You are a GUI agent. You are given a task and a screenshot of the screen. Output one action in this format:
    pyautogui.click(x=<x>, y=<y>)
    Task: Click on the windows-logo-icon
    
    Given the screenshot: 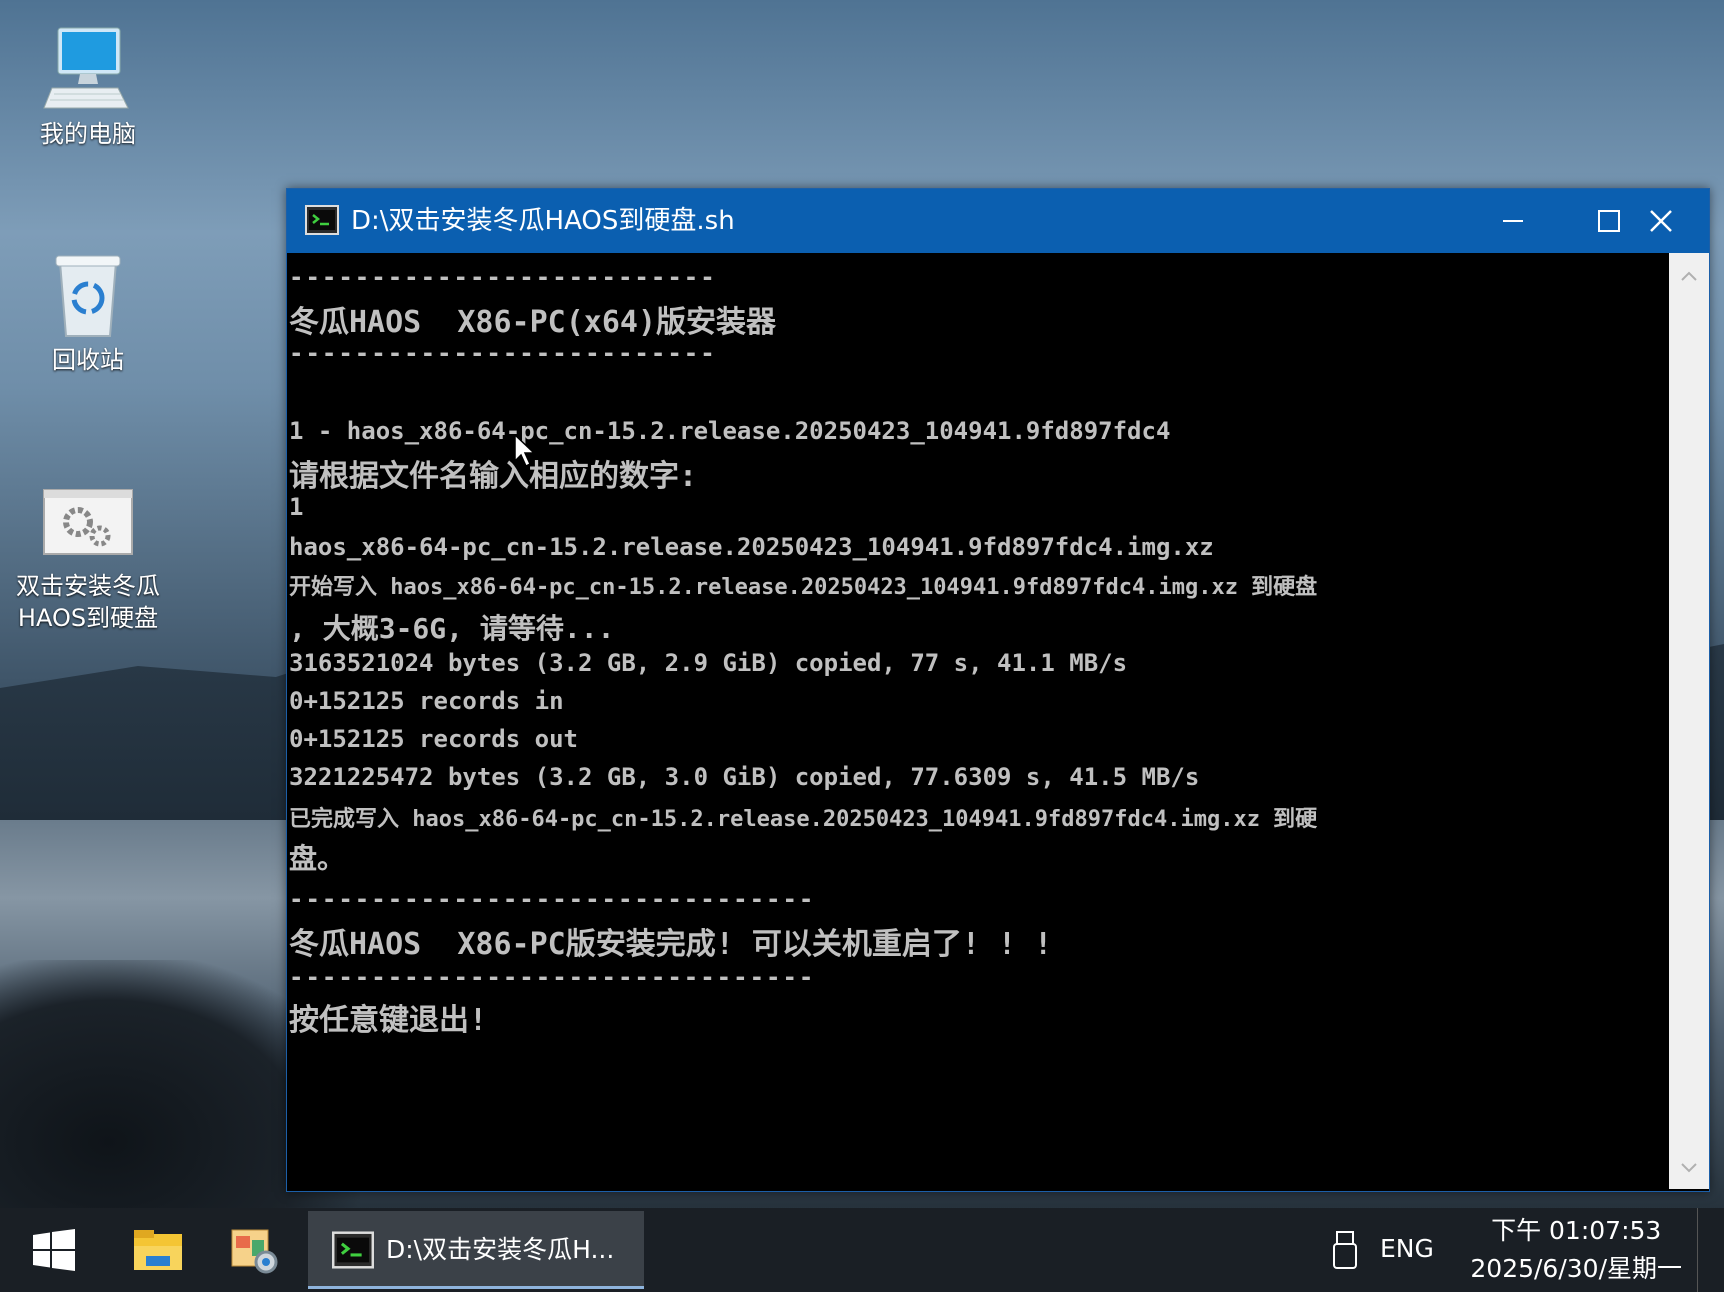 What is the action you would take?
    pyautogui.click(x=54, y=1250)
    